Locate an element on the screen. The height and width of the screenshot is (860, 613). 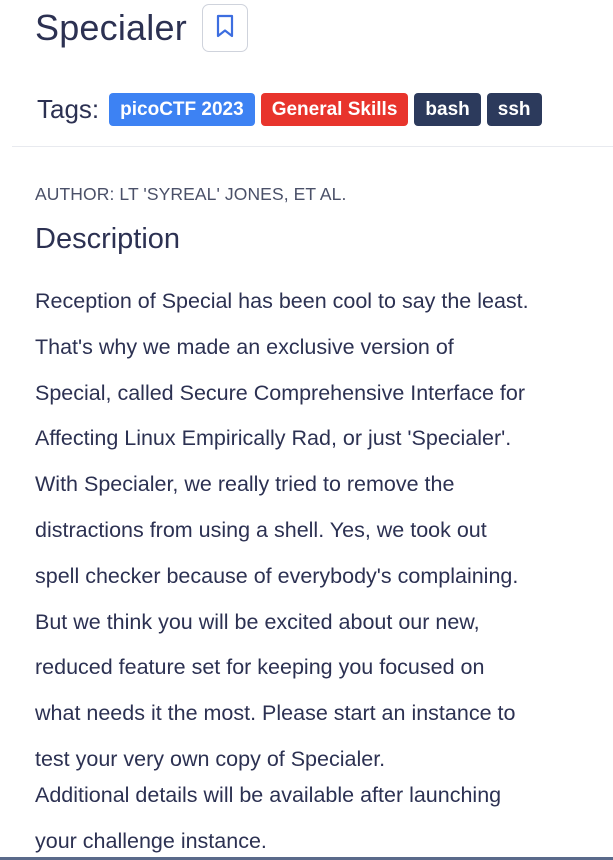
bookmark-icon is located at coordinates (225, 28).